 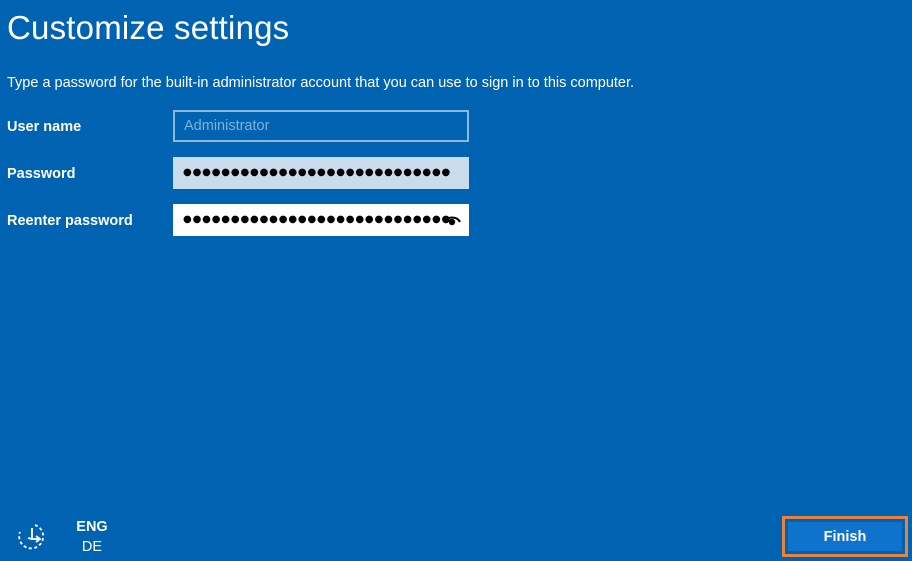 What do you see at coordinates (92, 547) in the screenshot?
I see `language-secondary: DE` at bounding box center [92, 547].